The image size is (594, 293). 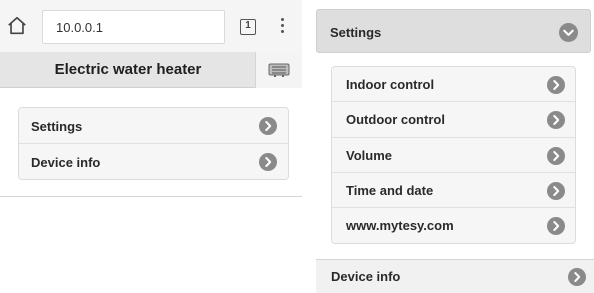 What do you see at coordinates (66, 162) in the screenshot?
I see `menu-item-label: Device info` at bounding box center [66, 162].